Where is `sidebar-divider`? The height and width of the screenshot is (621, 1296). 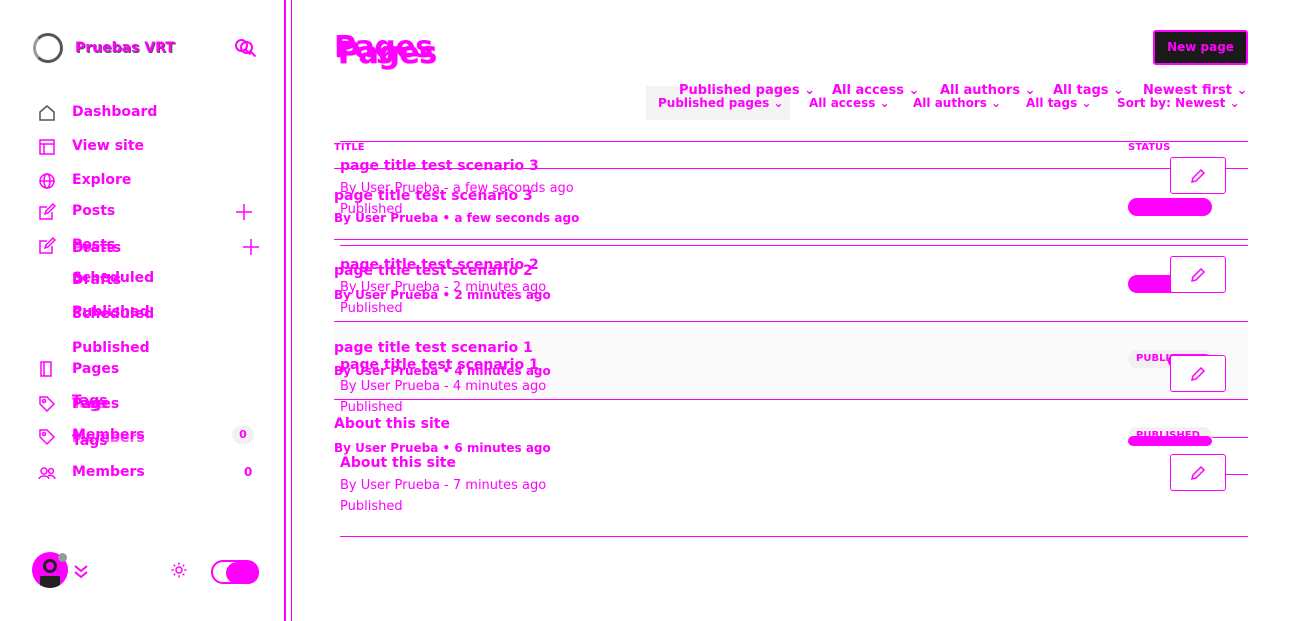
sidebar-divider is located at coordinates (285, 310).